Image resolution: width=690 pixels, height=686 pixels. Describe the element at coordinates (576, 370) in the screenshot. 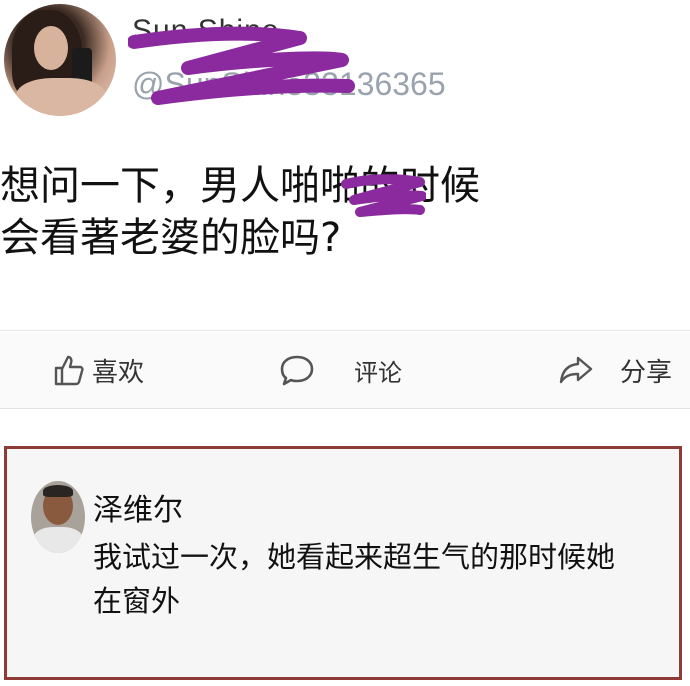

I see `share-arrow-icon` at that location.